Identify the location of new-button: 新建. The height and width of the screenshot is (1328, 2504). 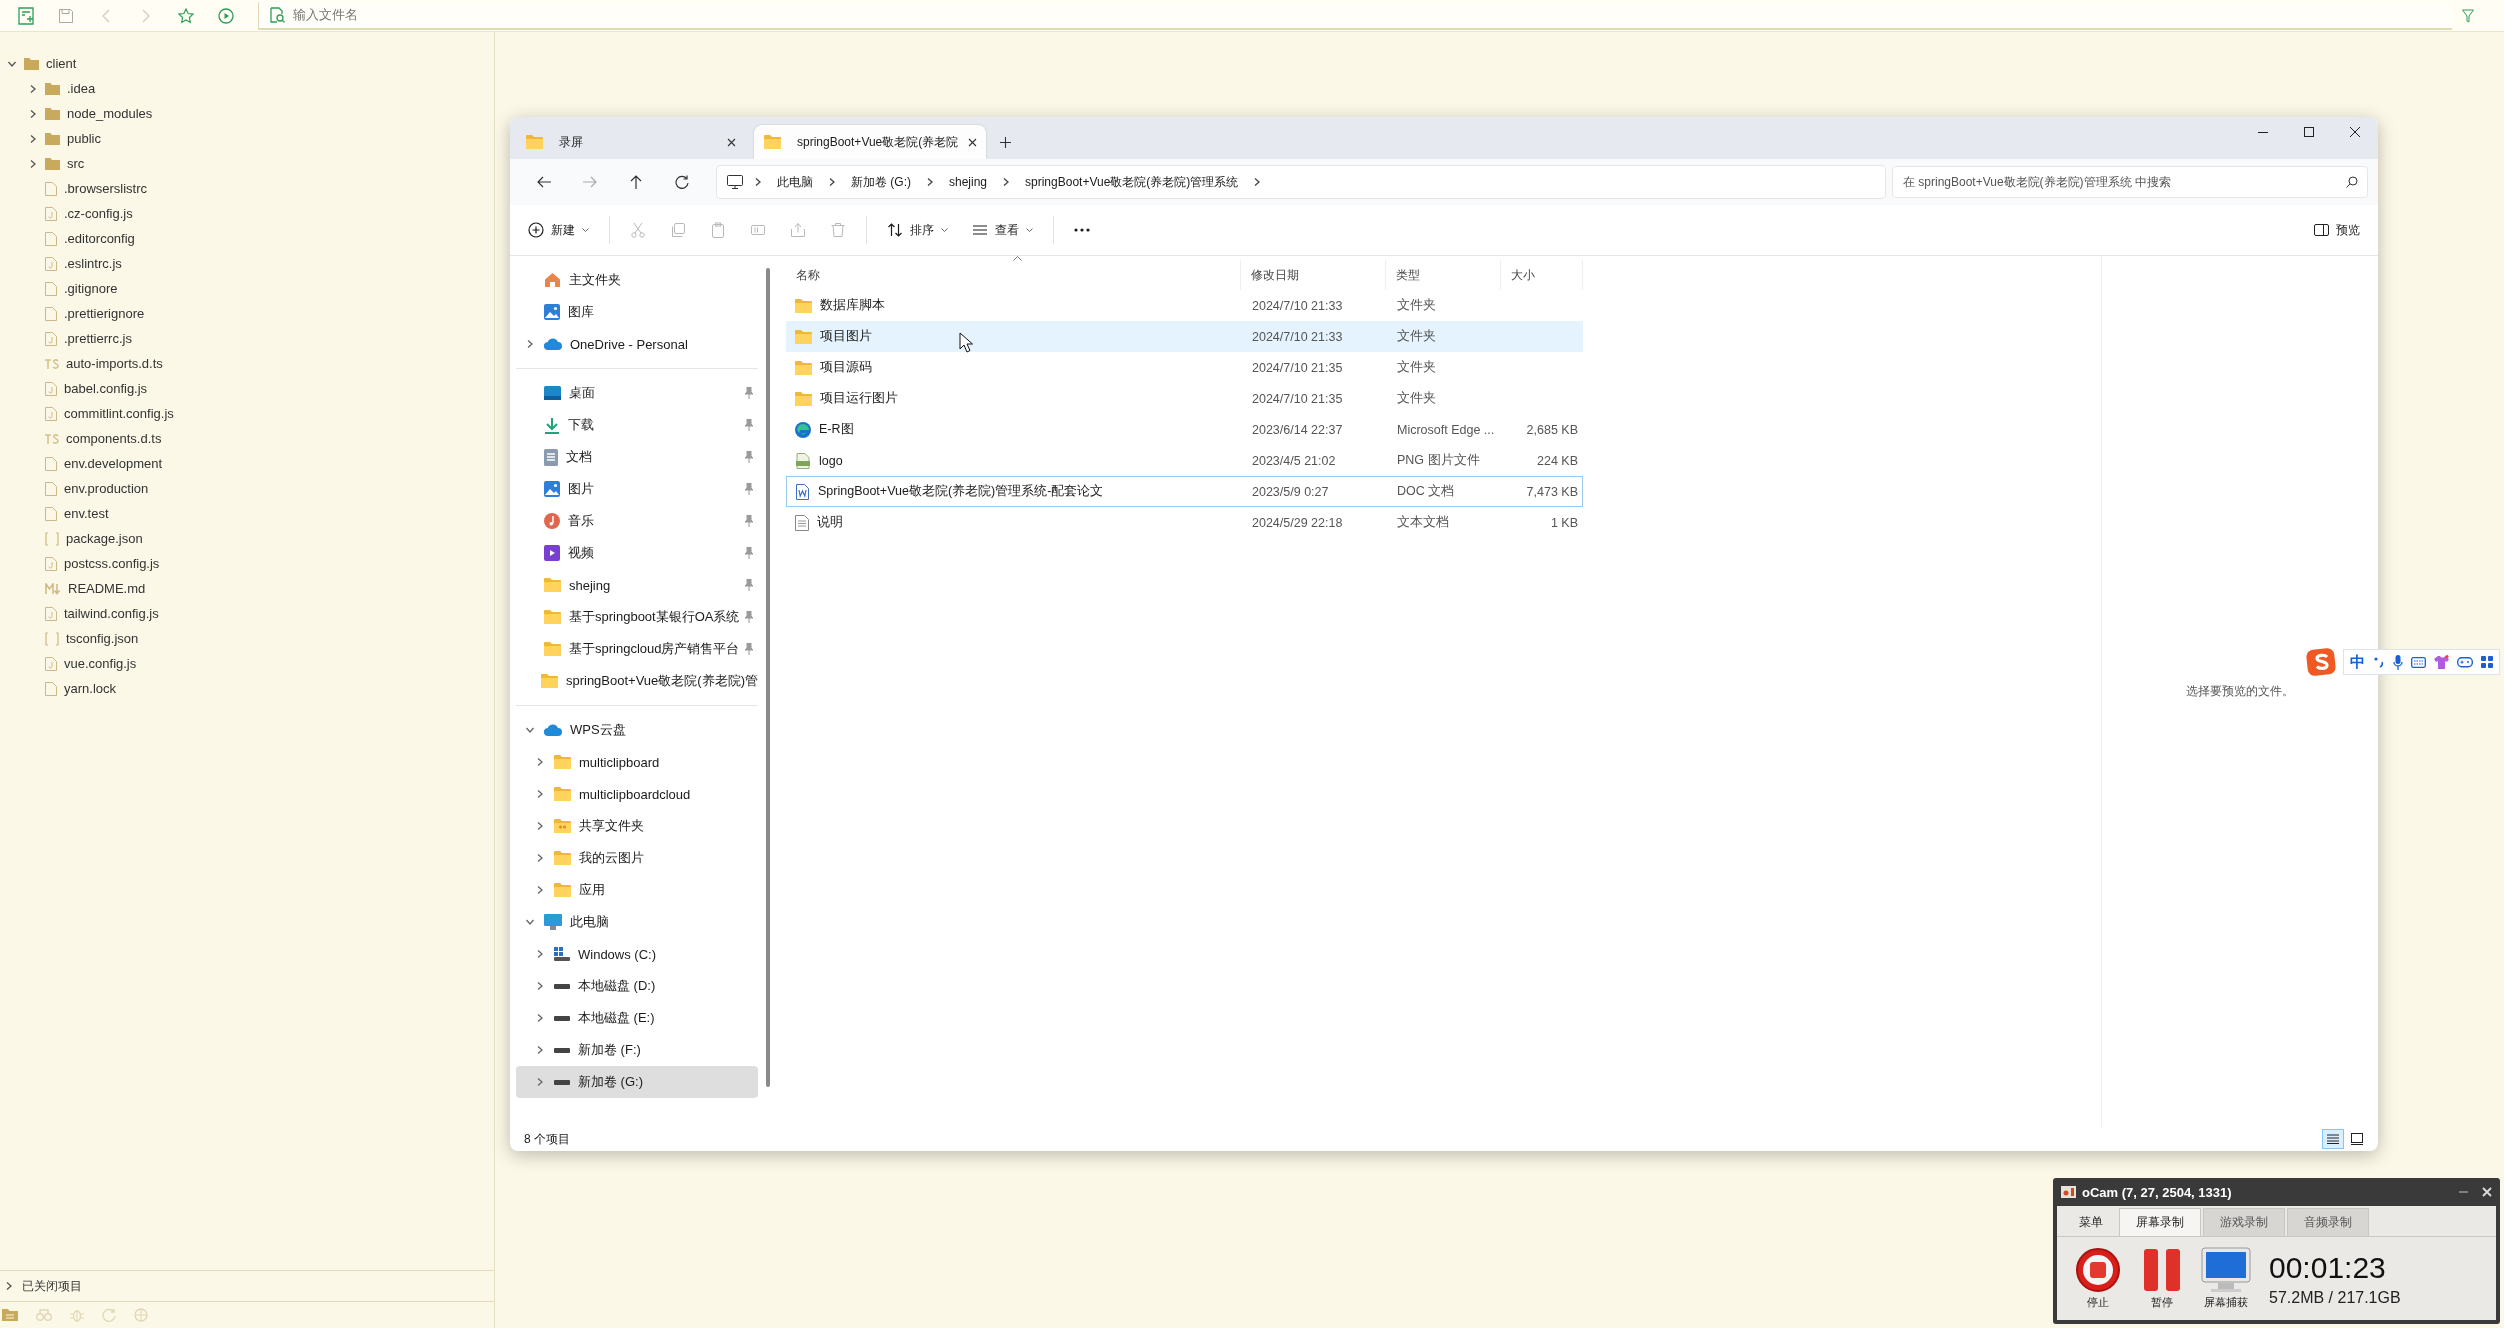
(558, 230).